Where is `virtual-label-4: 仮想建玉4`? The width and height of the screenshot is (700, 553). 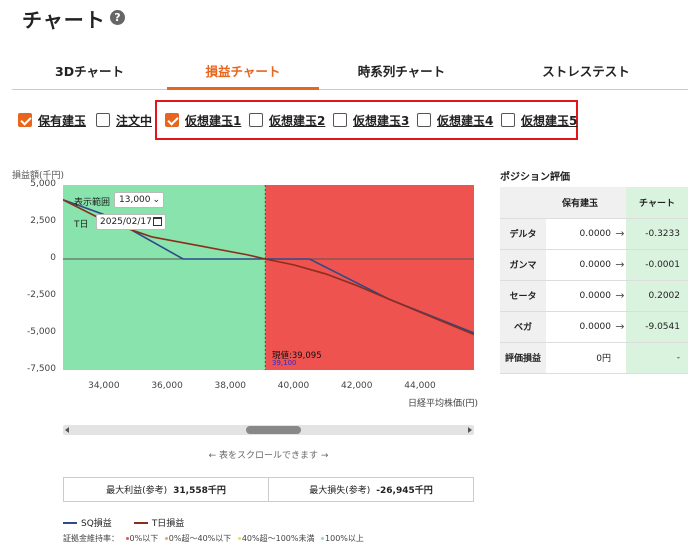
virtual-label-4: 仮想建玉4 is located at coordinates (465, 120).